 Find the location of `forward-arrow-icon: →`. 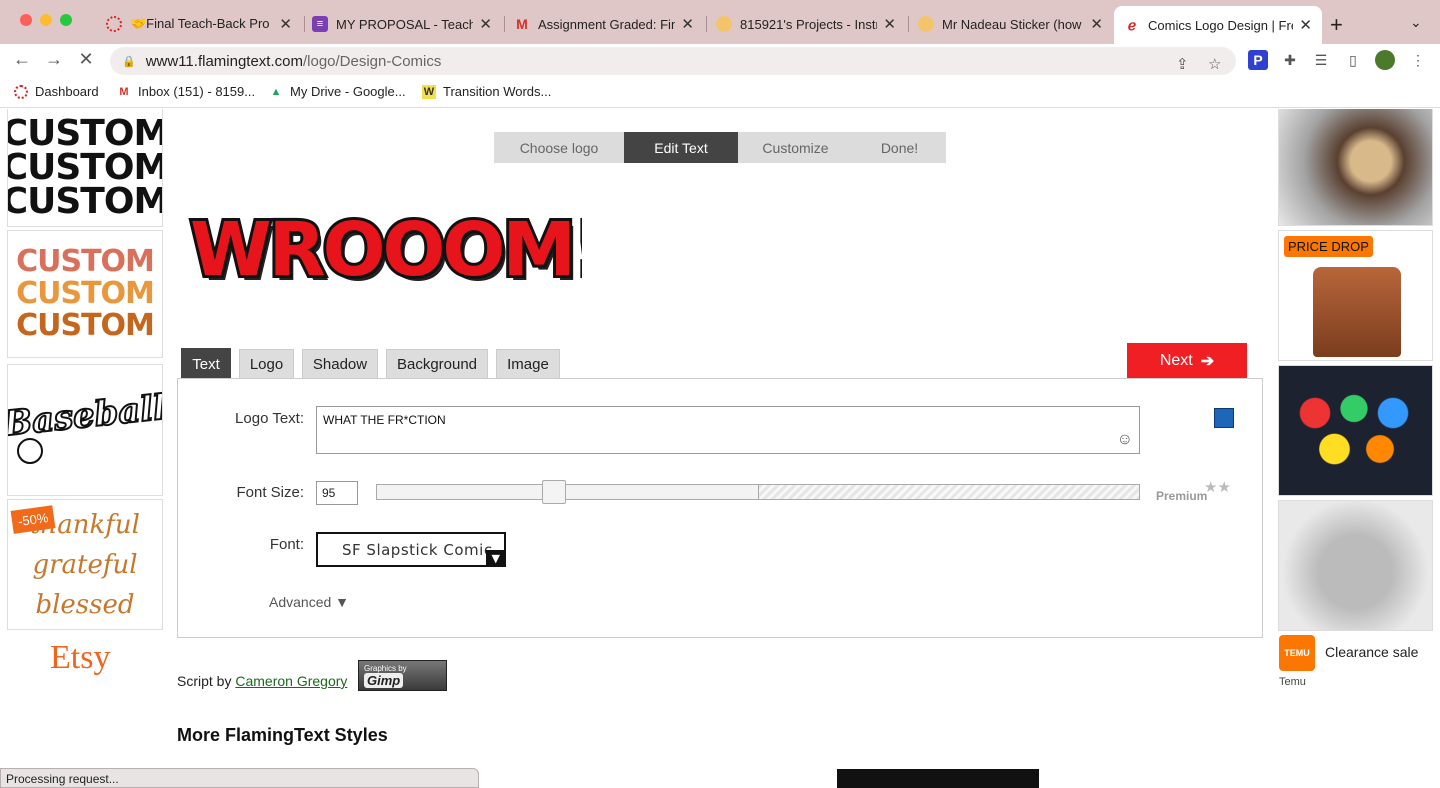

forward-arrow-icon: → is located at coordinates (54, 59).